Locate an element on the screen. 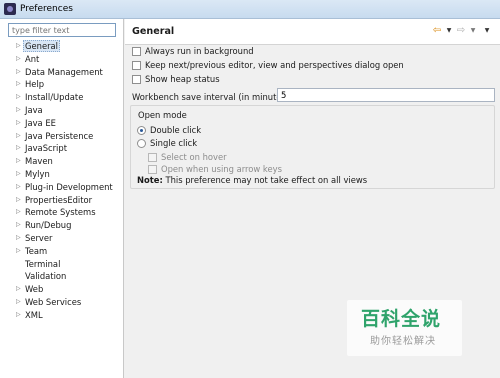 The image size is (500, 378). always-run-background-option: Always run in background is located at coordinates (193, 51).